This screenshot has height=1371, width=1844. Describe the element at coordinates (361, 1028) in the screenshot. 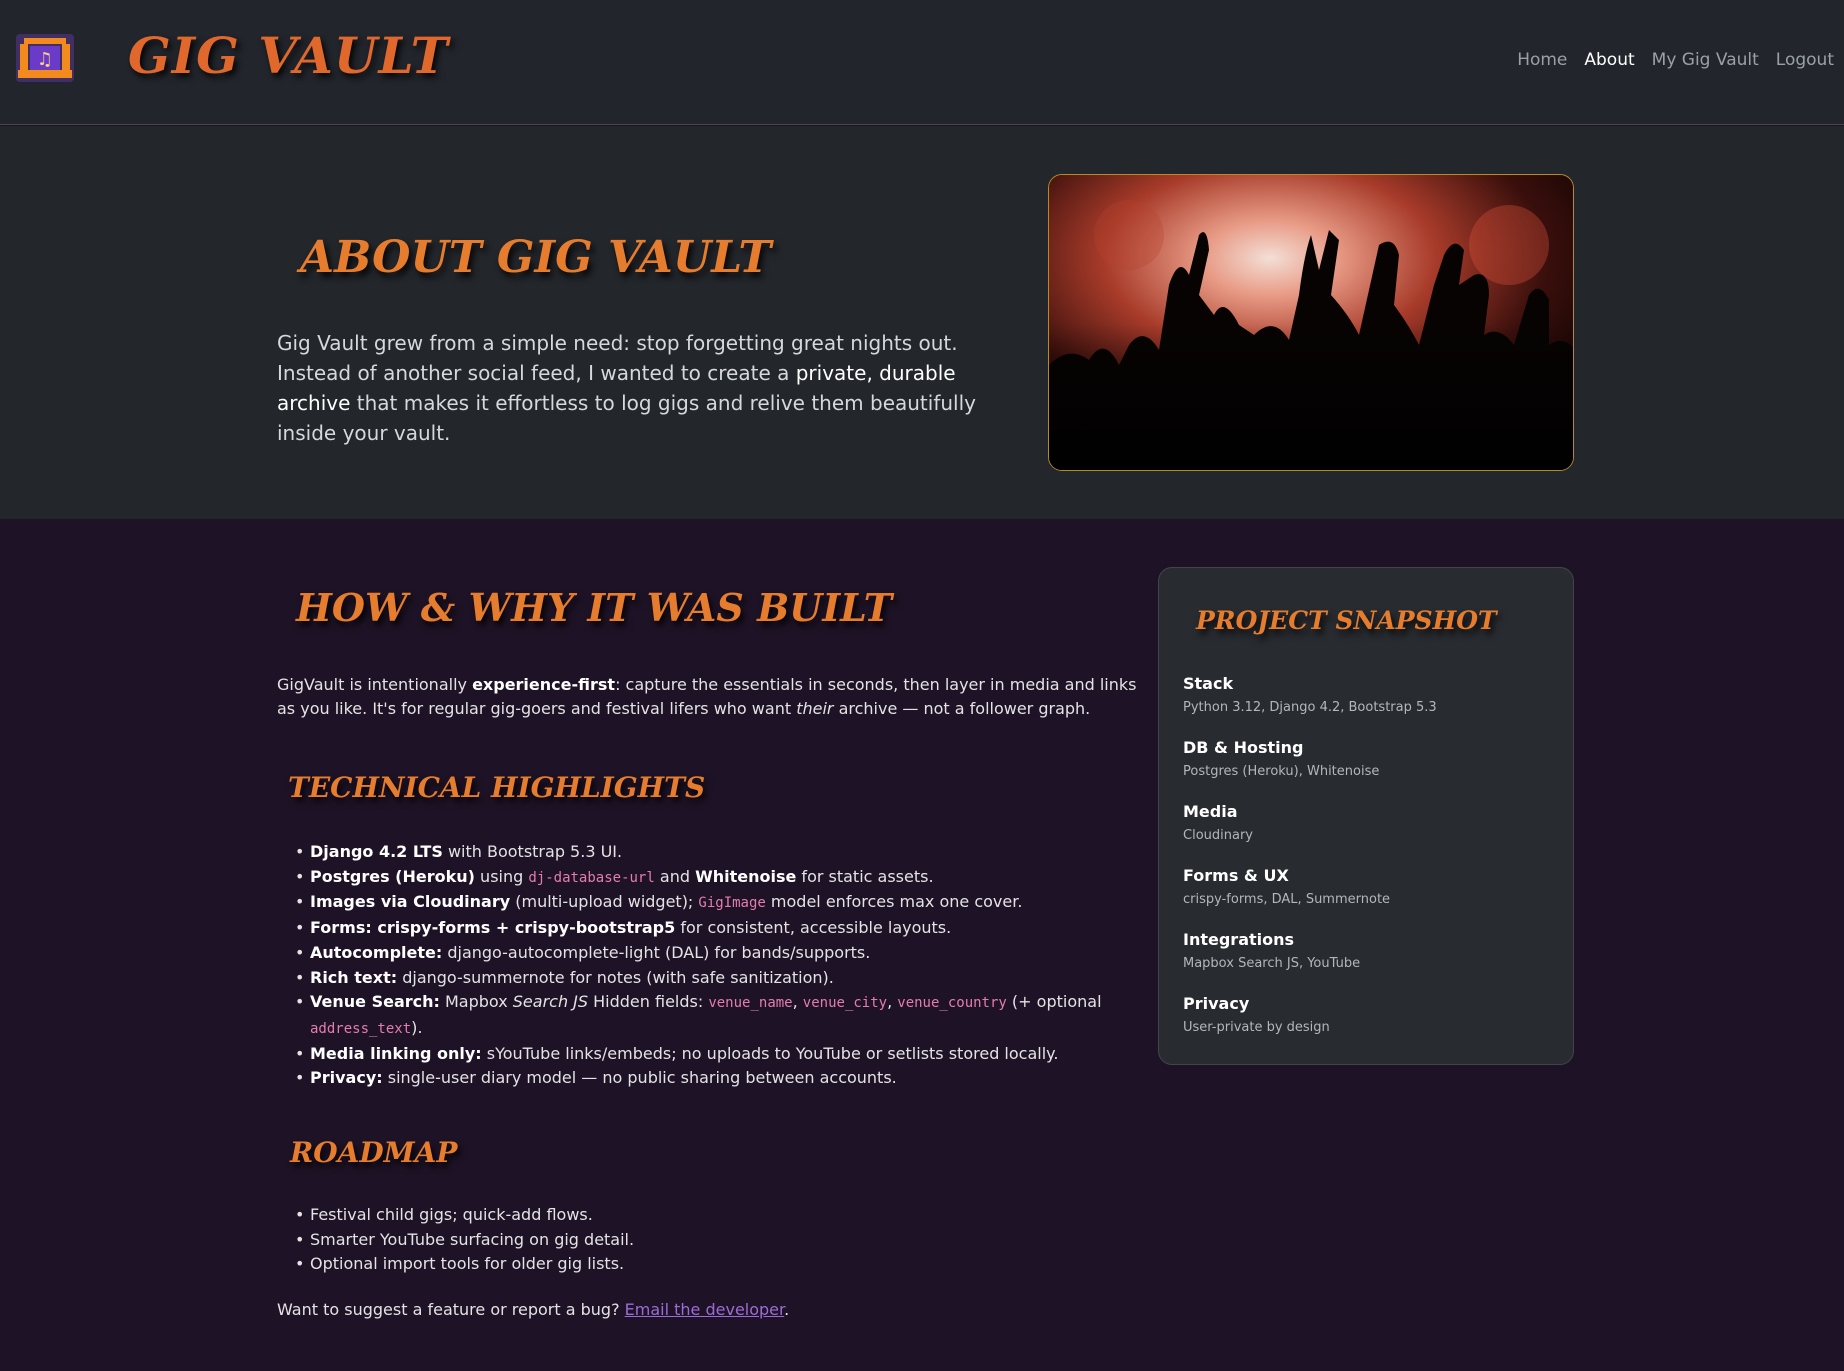

I see `inline-code: address_text` at that location.